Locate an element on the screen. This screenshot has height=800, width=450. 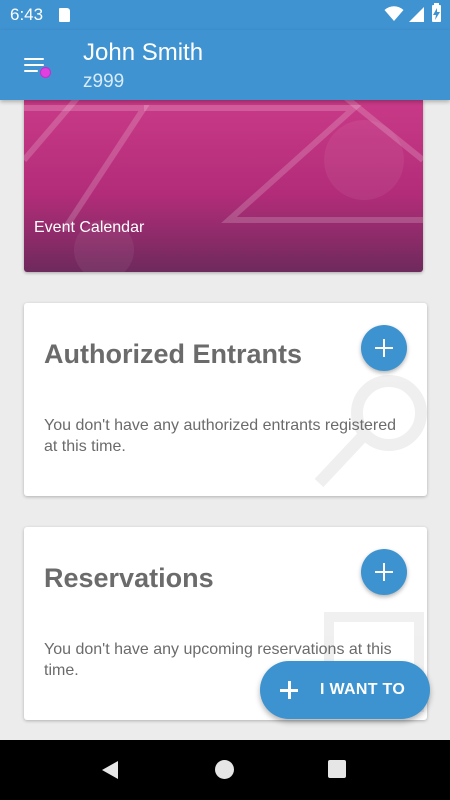
back-icon is located at coordinates (110, 770).